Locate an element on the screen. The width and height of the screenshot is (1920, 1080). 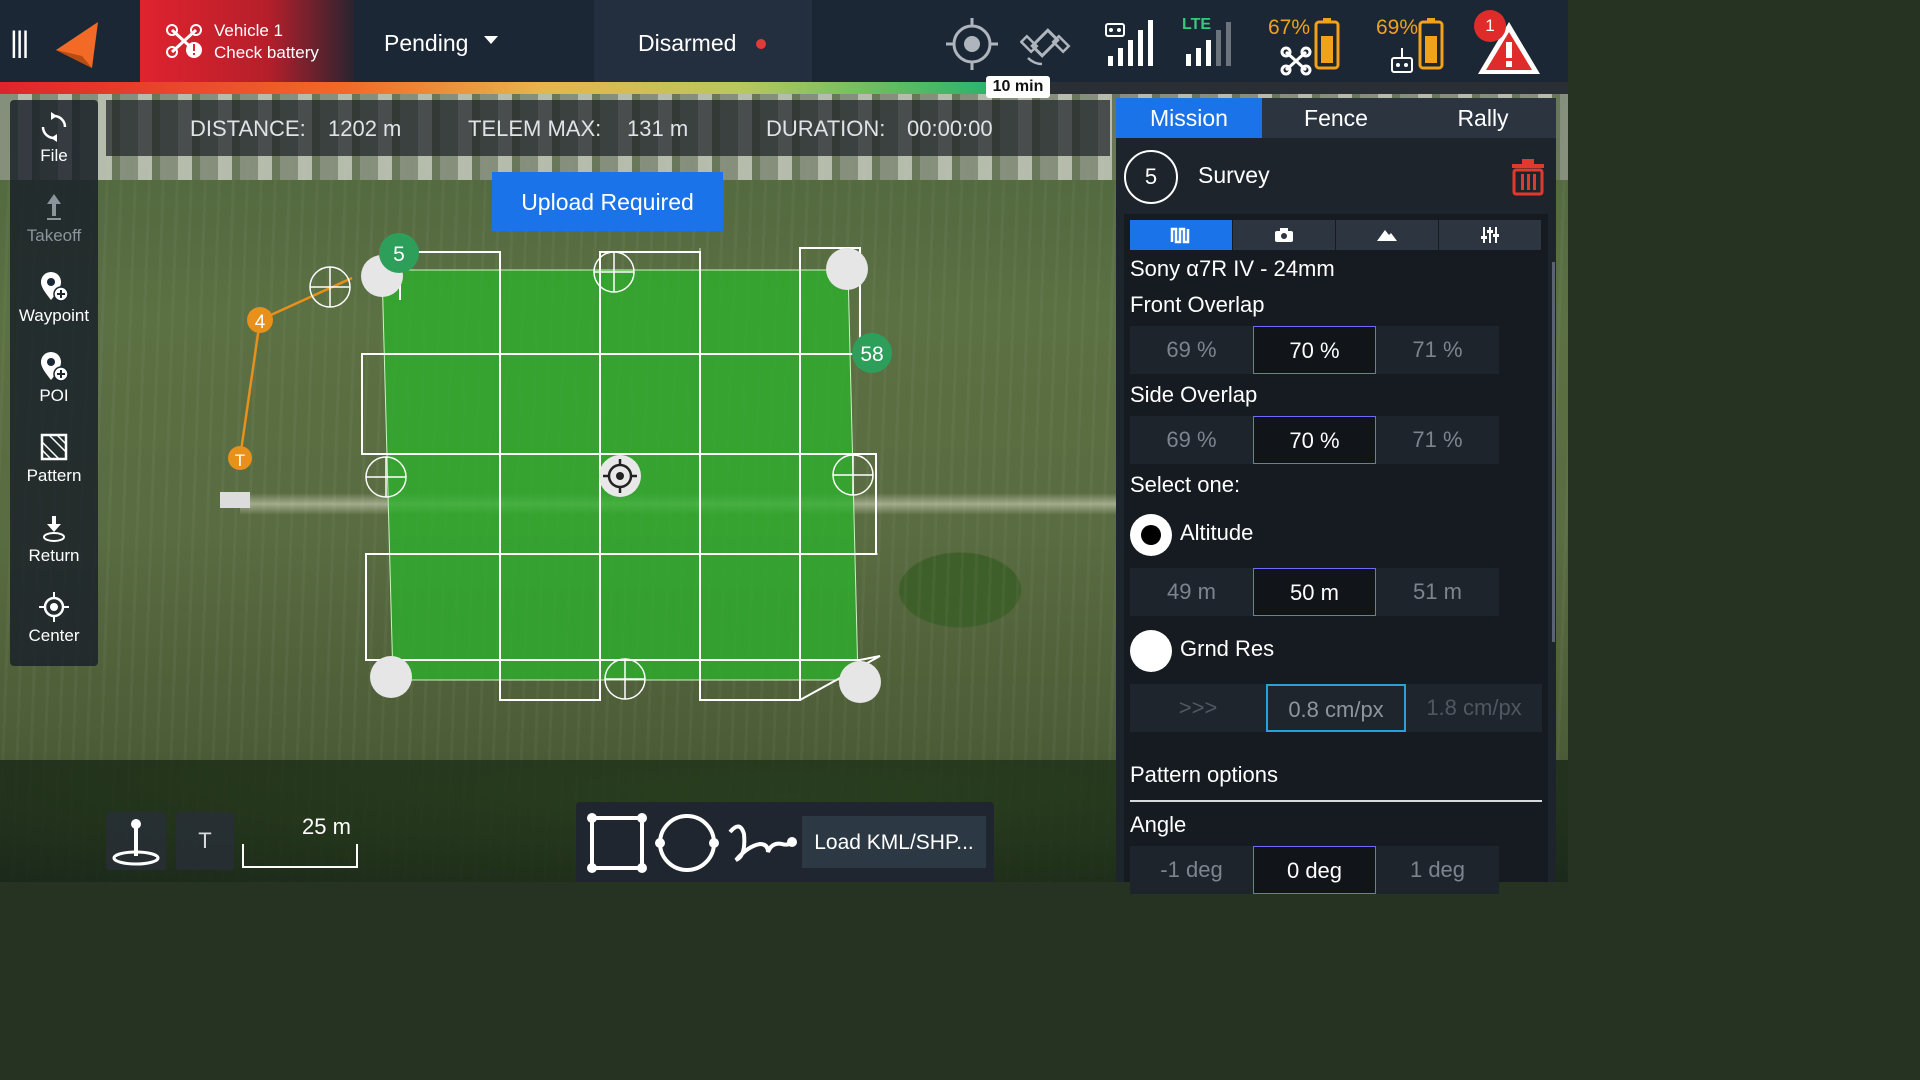
pattern-icon is located at coordinates (54, 447).